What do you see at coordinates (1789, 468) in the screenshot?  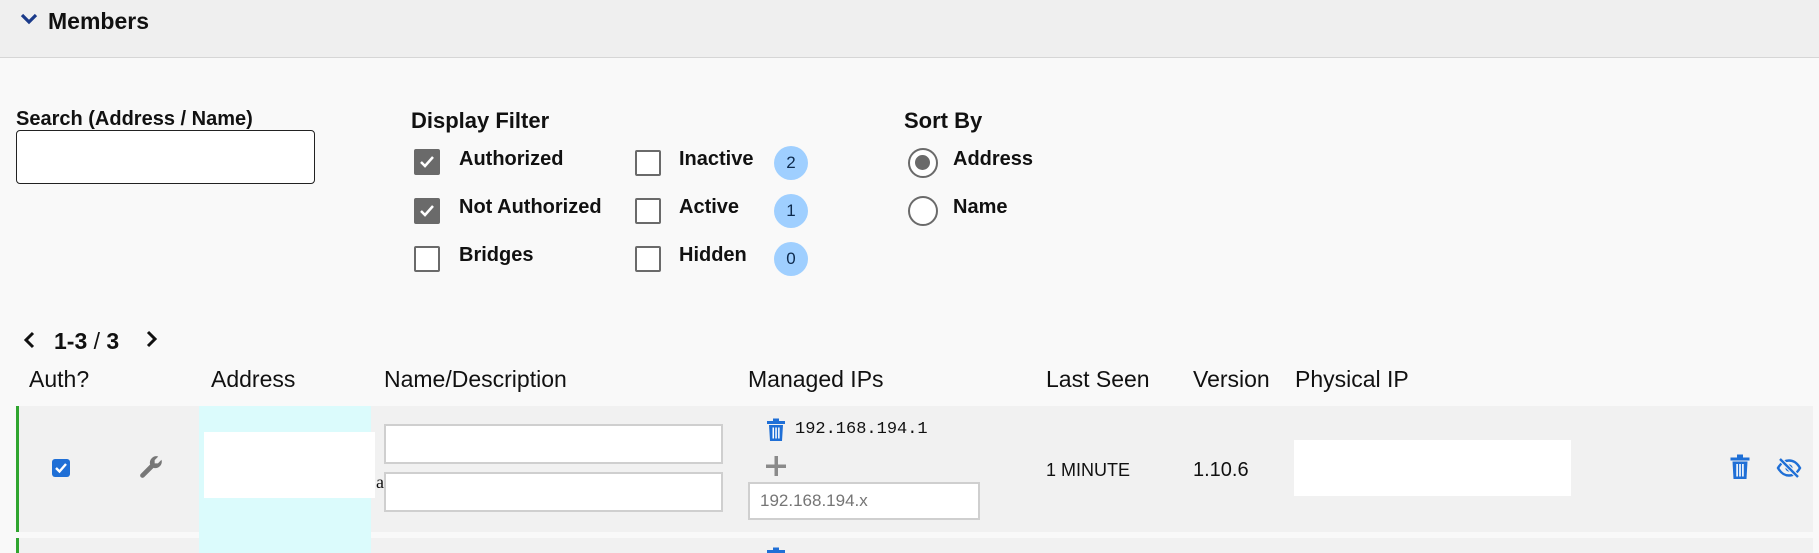 I see `hide-member-icon` at bounding box center [1789, 468].